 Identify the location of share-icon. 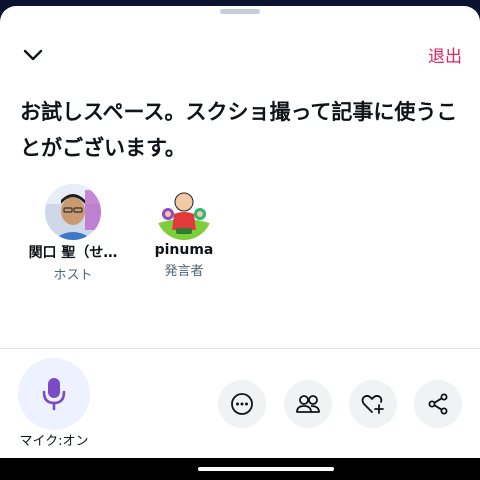
(438, 404).